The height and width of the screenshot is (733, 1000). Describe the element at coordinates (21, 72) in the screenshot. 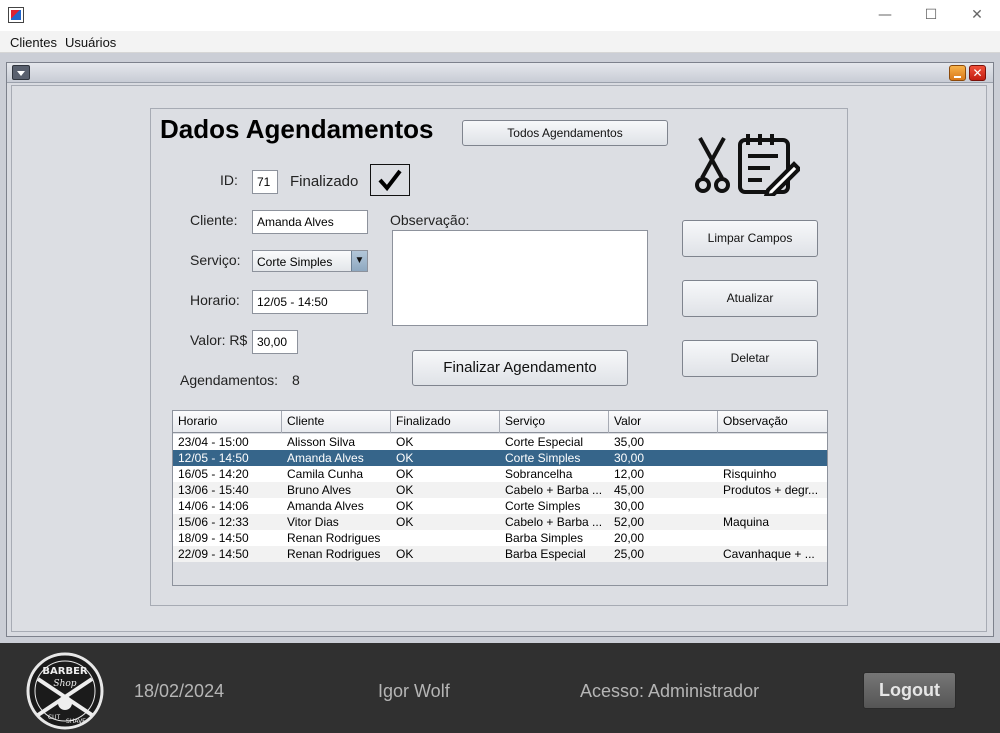

I see `frame-menu-icon` at that location.